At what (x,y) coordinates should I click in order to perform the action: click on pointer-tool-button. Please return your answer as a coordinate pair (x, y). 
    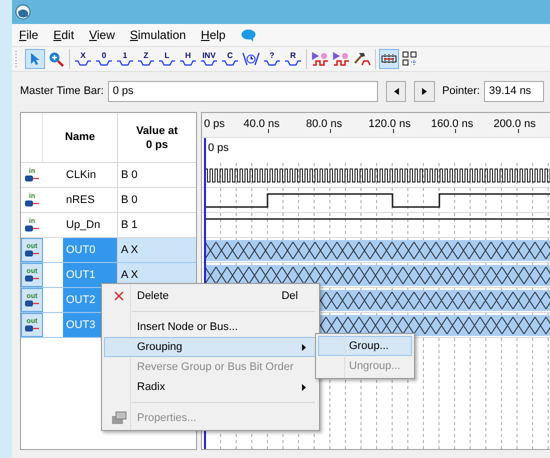
    Looking at the image, I should click on (35, 59).